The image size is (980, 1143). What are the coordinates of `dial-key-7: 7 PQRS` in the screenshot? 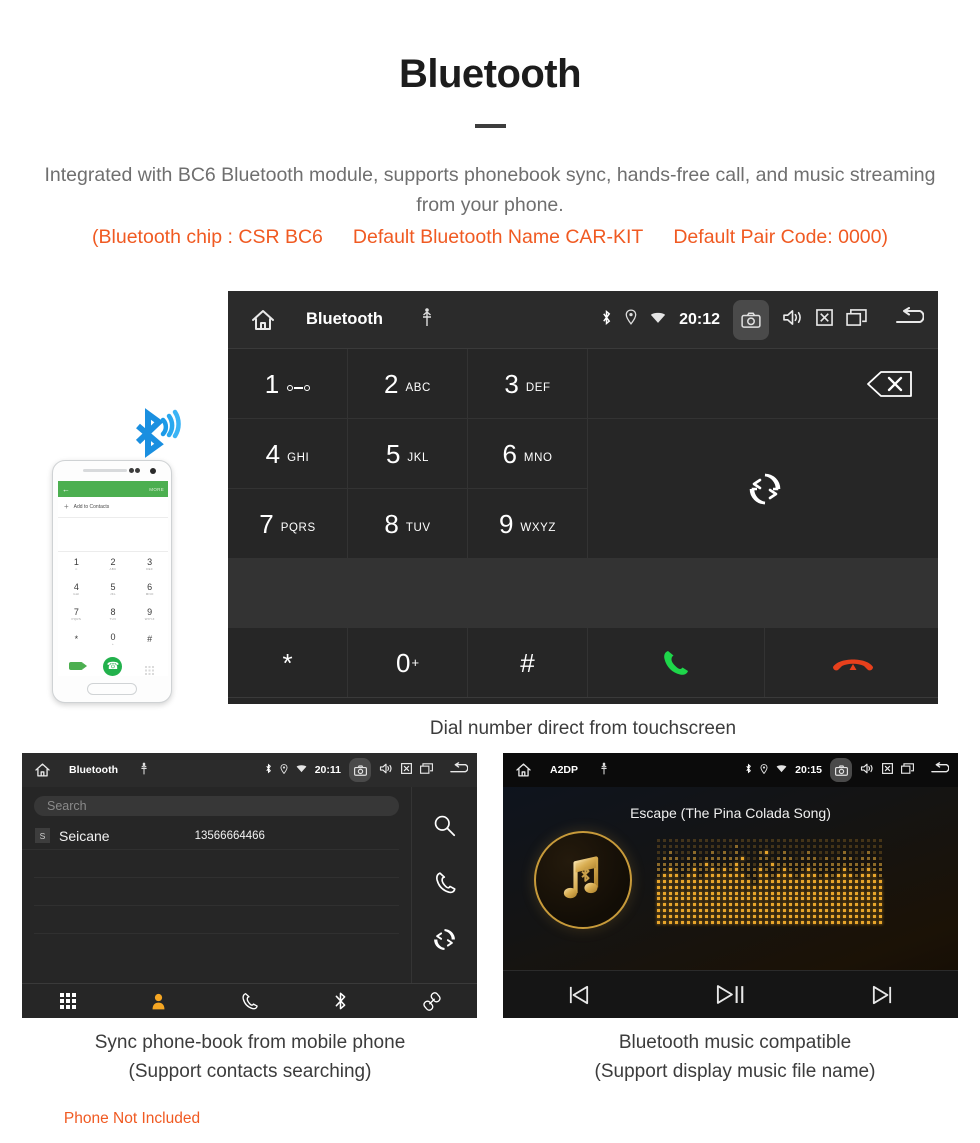 It's located at (287, 523).